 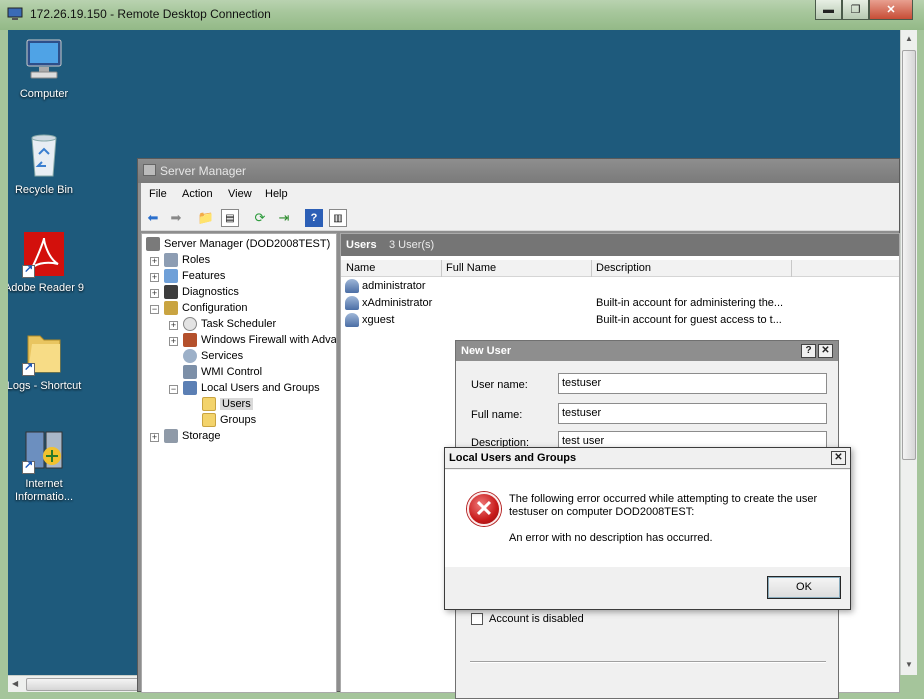 What do you see at coordinates (46, 288) in the screenshot?
I see `desktop-icon-label: Adobe Reader 9` at bounding box center [46, 288].